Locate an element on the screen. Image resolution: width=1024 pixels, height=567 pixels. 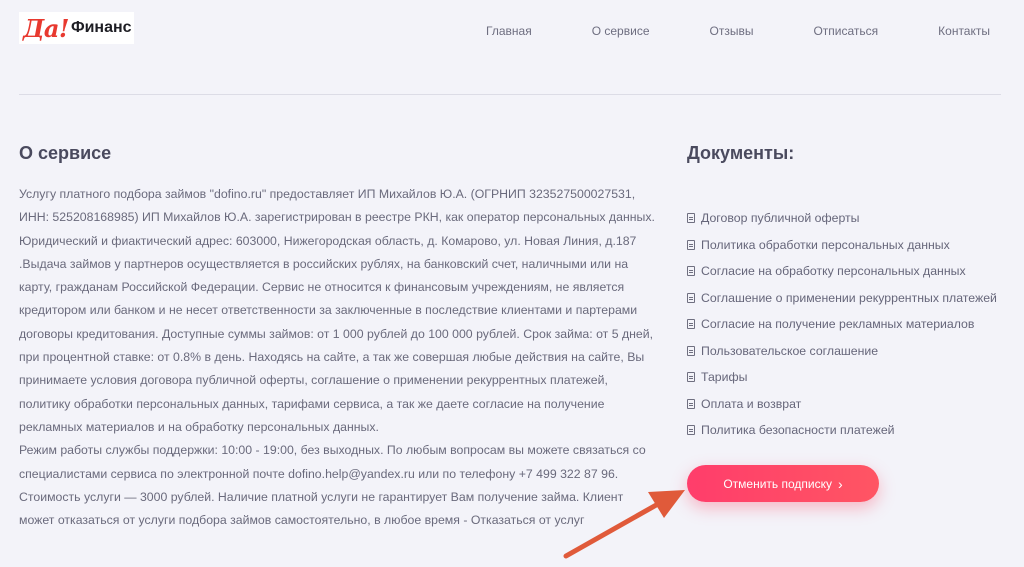
document-label: Тарифы is located at coordinates (724, 377).